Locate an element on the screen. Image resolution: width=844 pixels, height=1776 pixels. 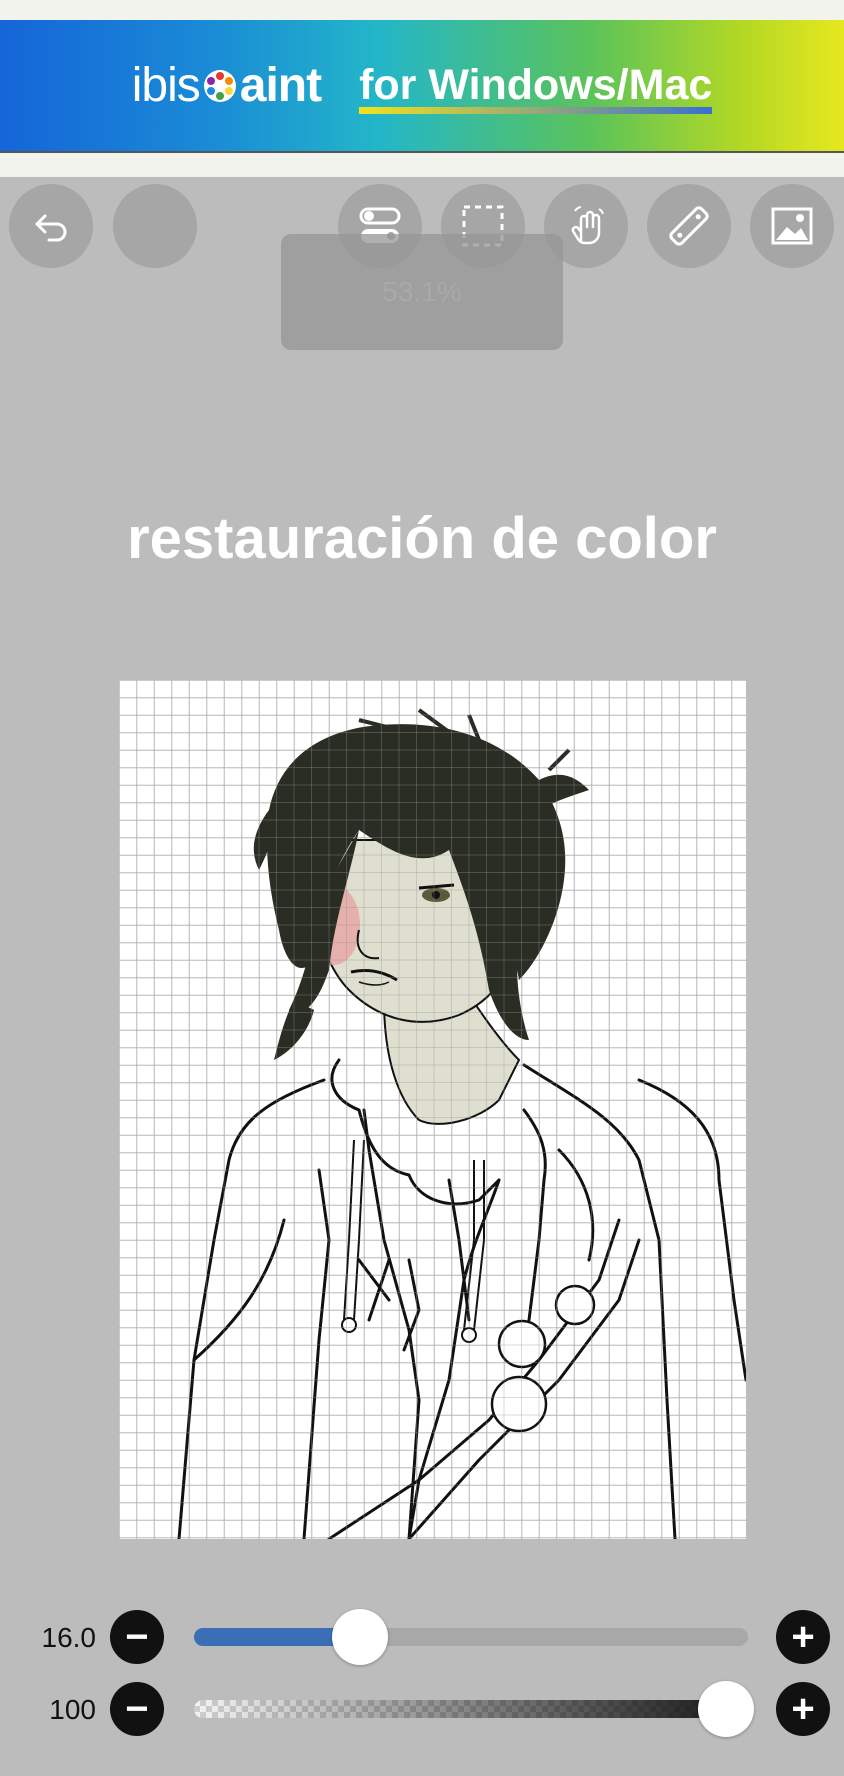
status-strip is located at coordinates (422, 10).